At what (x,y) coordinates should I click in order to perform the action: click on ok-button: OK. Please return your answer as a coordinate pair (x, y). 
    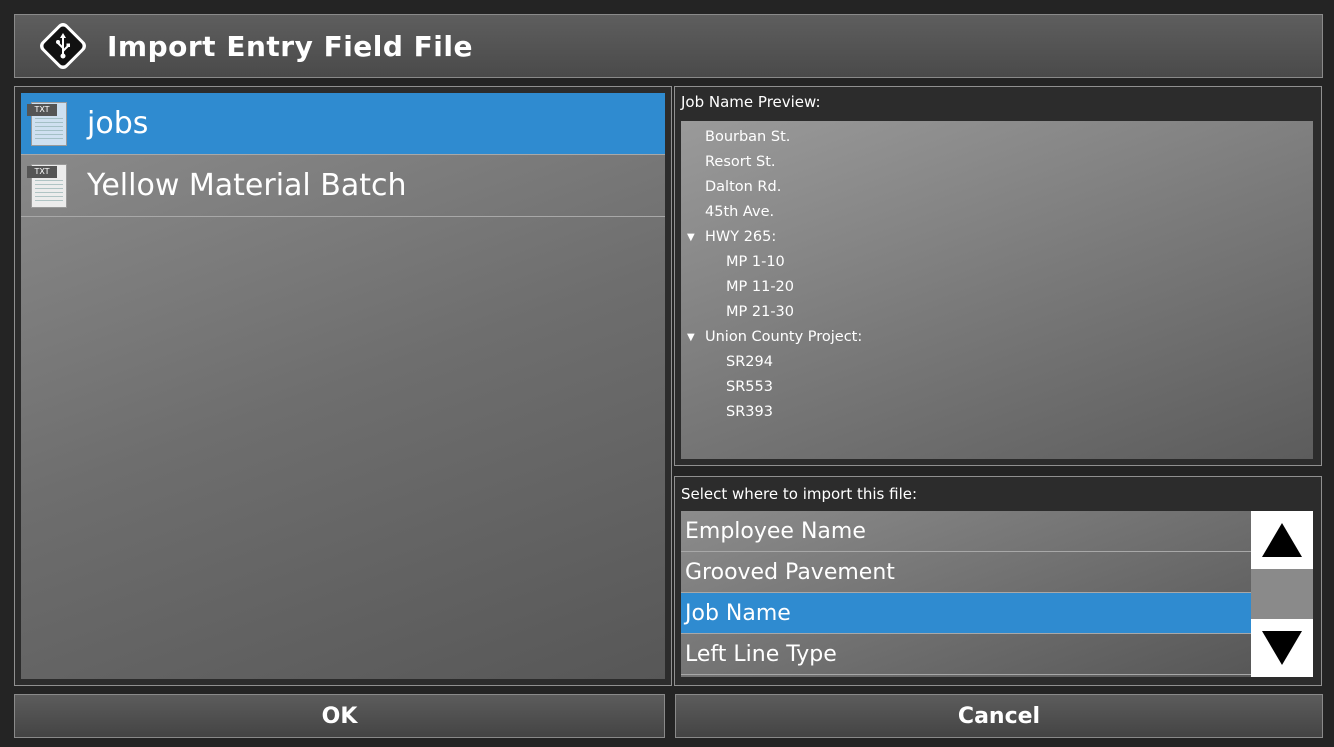
    Looking at the image, I should click on (339, 716).